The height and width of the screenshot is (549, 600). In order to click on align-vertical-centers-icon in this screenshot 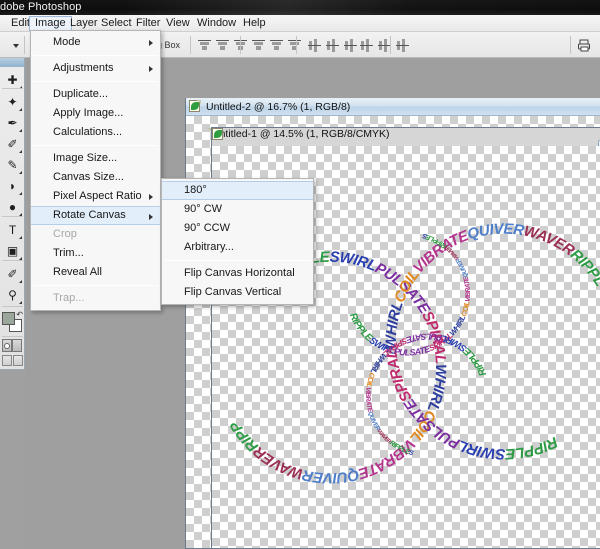, I will do `click(222, 45)`.